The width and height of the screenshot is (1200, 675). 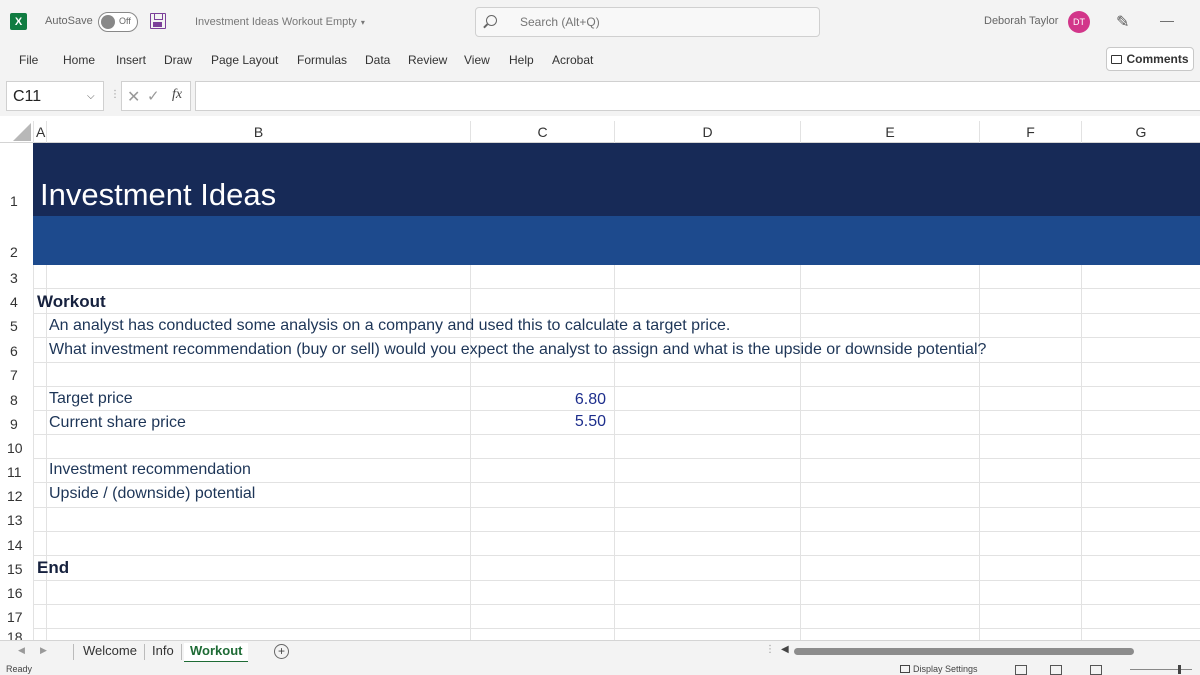 What do you see at coordinates (43, 650) in the screenshot?
I see `scroll-tabs-right-icon: ▶` at bounding box center [43, 650].